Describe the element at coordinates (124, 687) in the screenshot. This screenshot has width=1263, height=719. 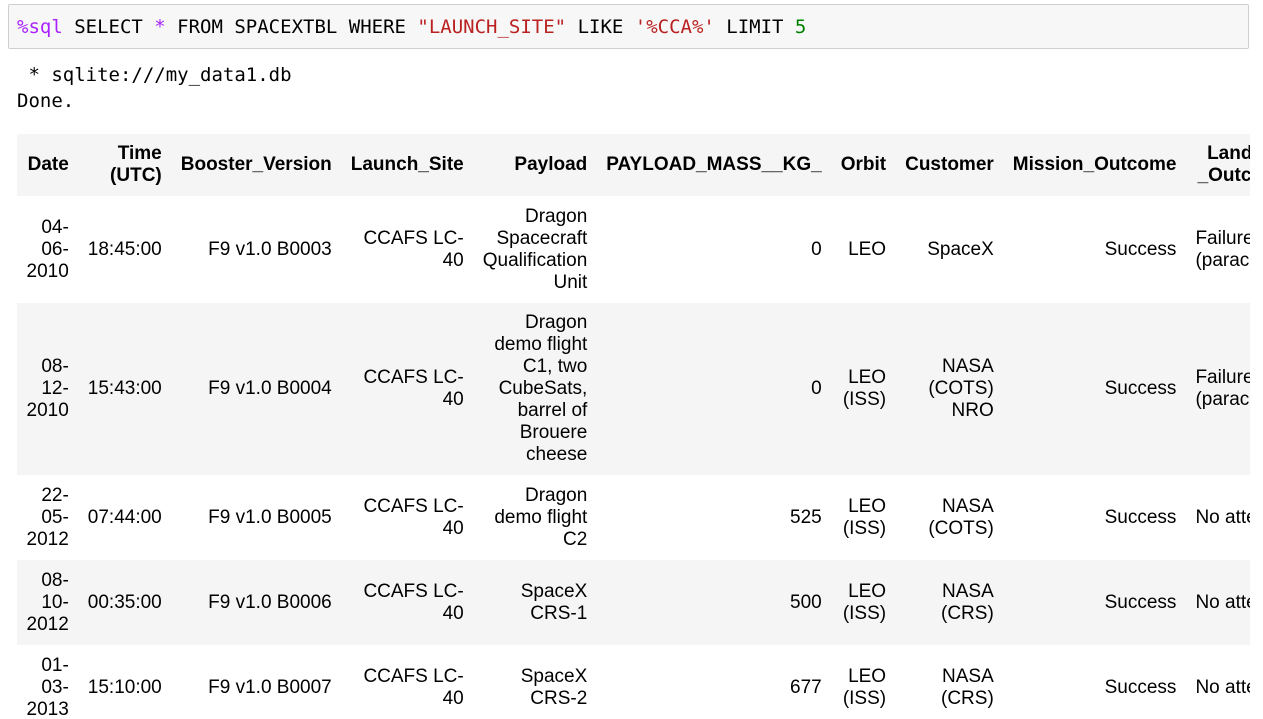
I see `cell-time: 15:10:00` at that location.